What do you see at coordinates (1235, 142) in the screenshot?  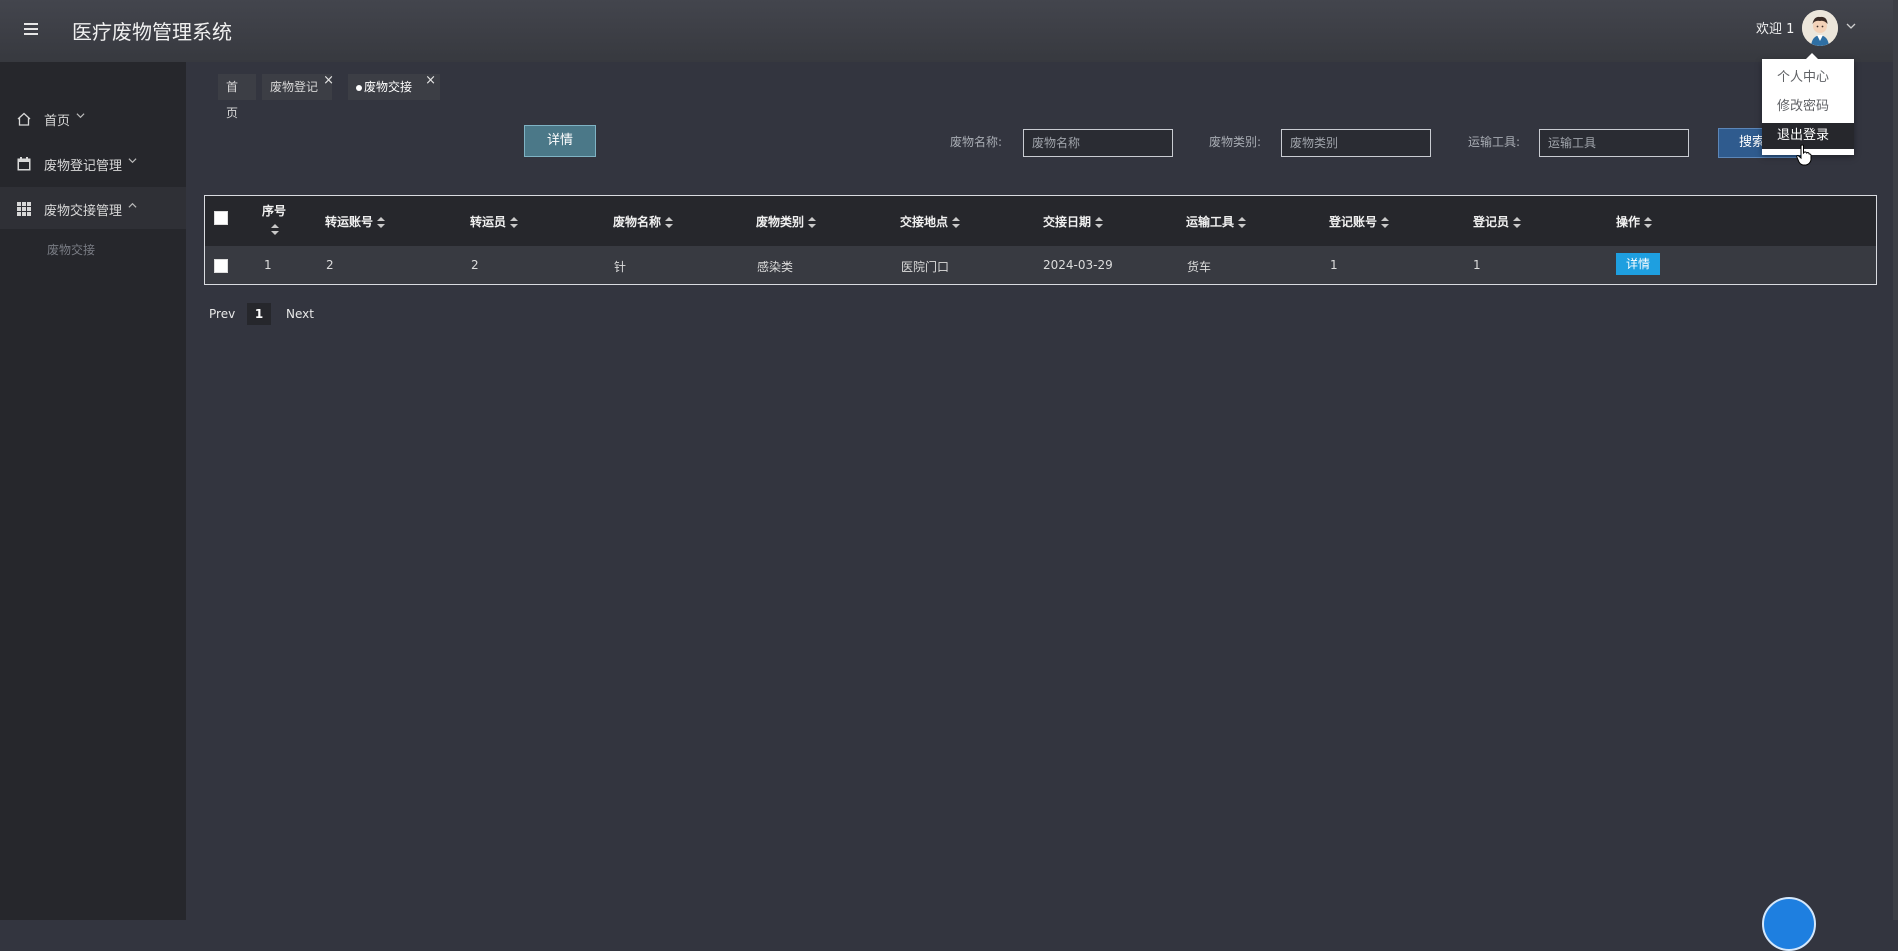 I see `filter-label-waste-category: 废物类别:` at bounding box center [1235, 142].